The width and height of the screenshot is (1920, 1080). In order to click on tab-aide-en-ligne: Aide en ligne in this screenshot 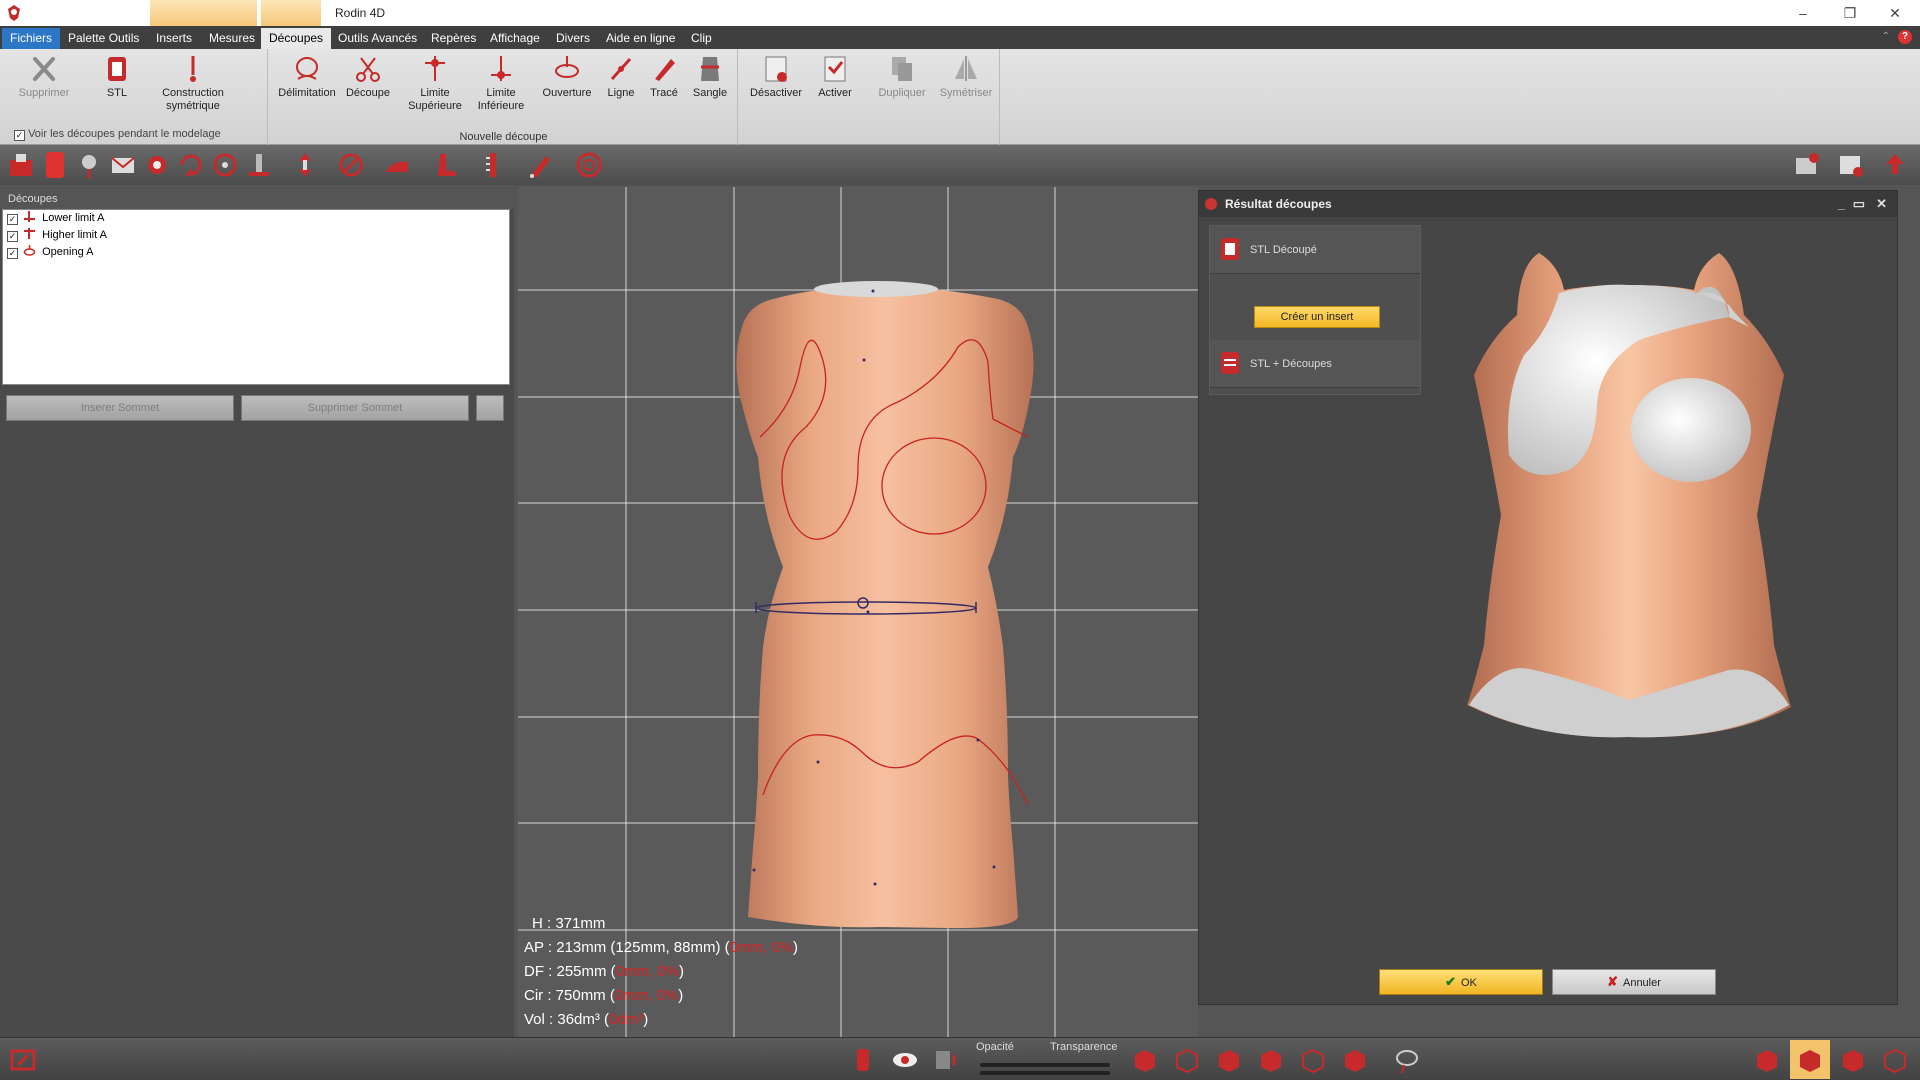, I will do `click(640, 38)`.